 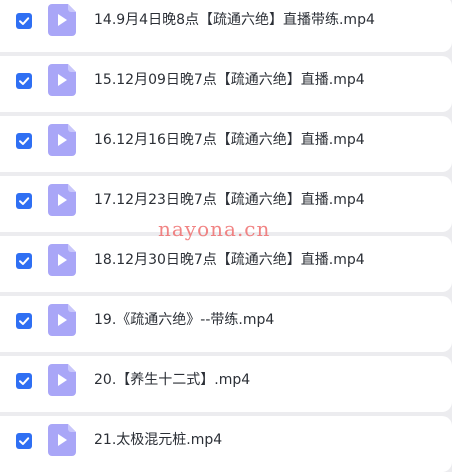 What do you see at coordinates (229, 260) in the screenshot?
I see `file-name: 18.12月30日晚7点【疏通六绝】直播.mp4` at bounding box center [229, 260].